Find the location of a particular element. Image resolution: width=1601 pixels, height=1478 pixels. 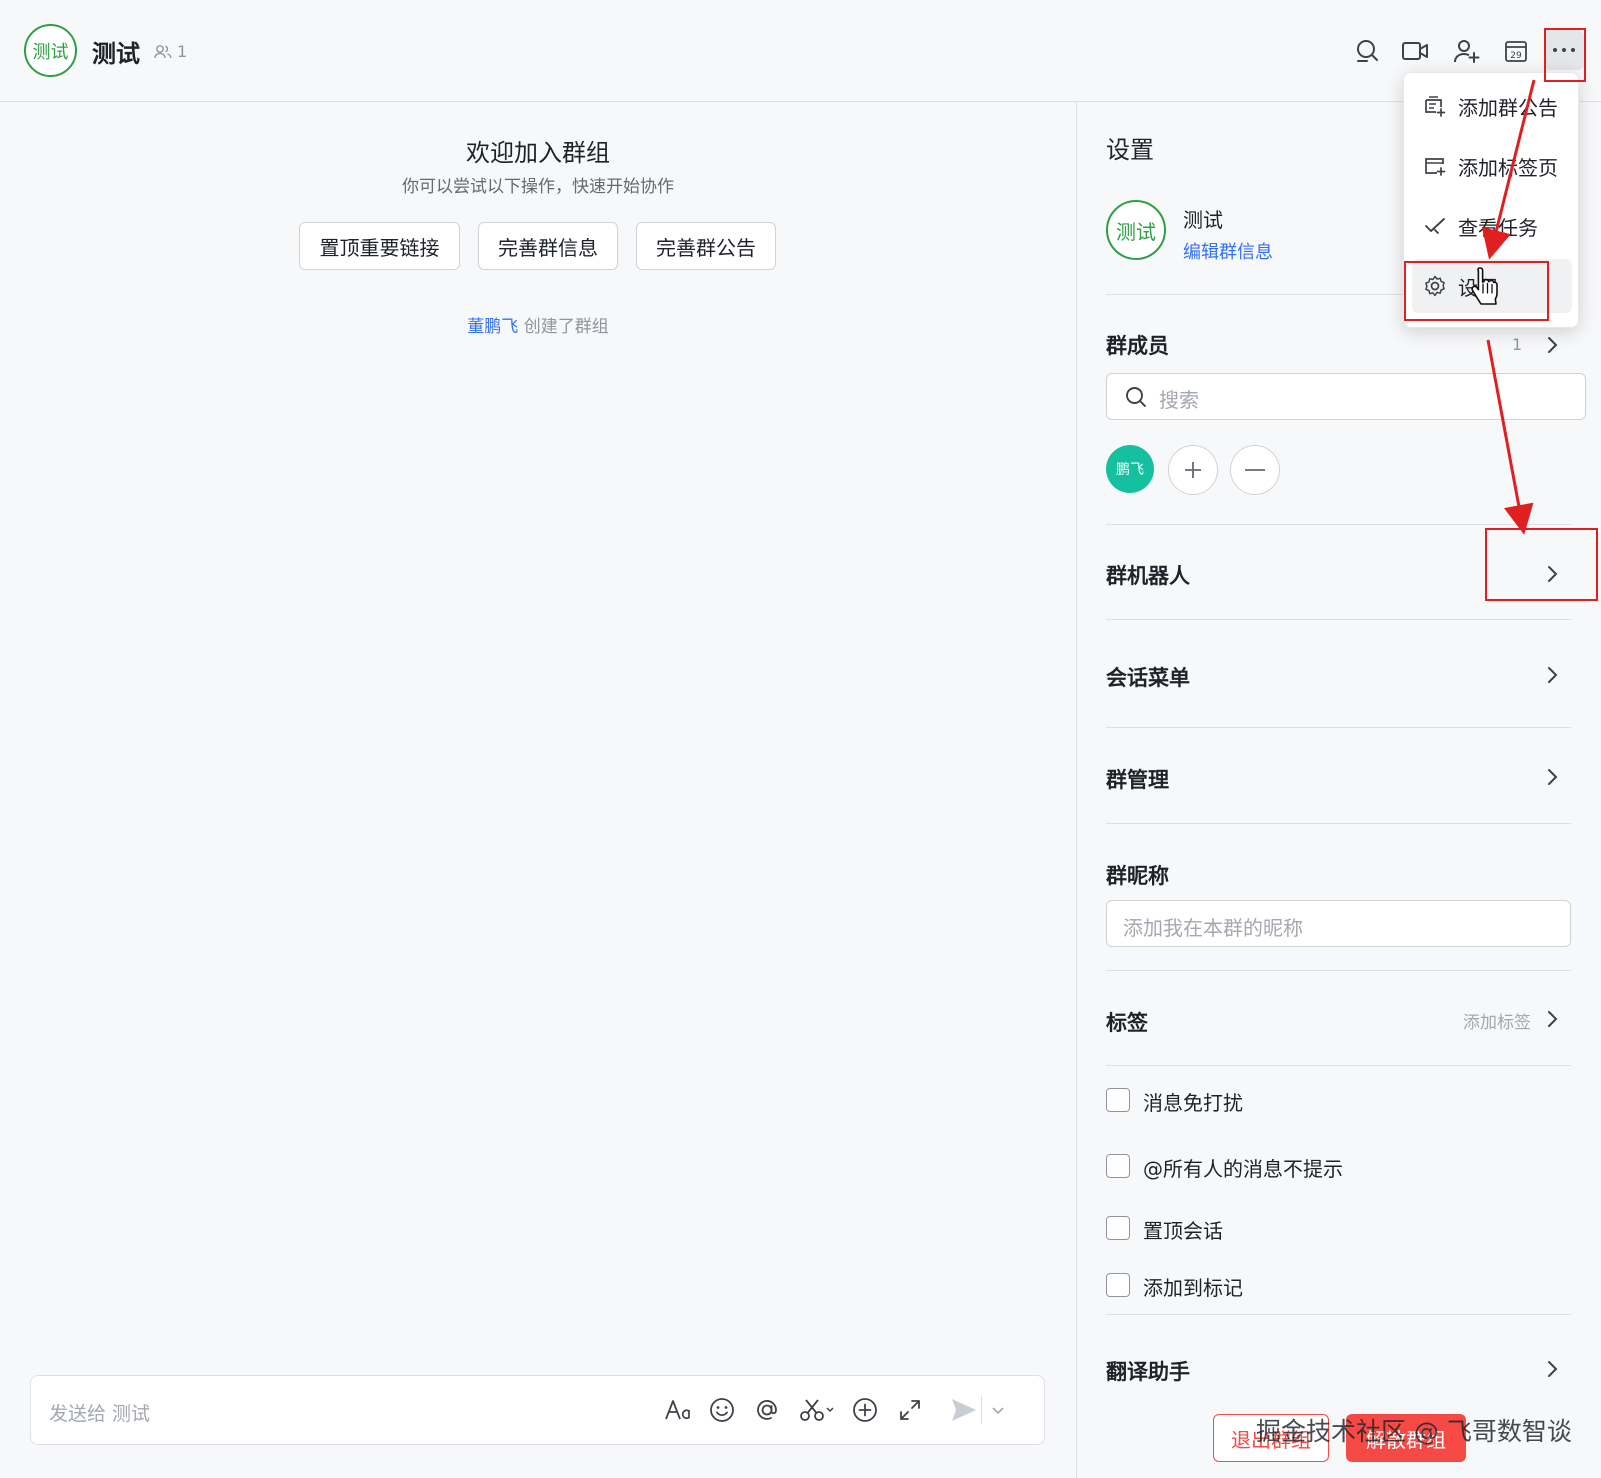

welcome-subtitle: 你可以尝试以下操作，快速开始协作 is located at coordinates (538, 187).